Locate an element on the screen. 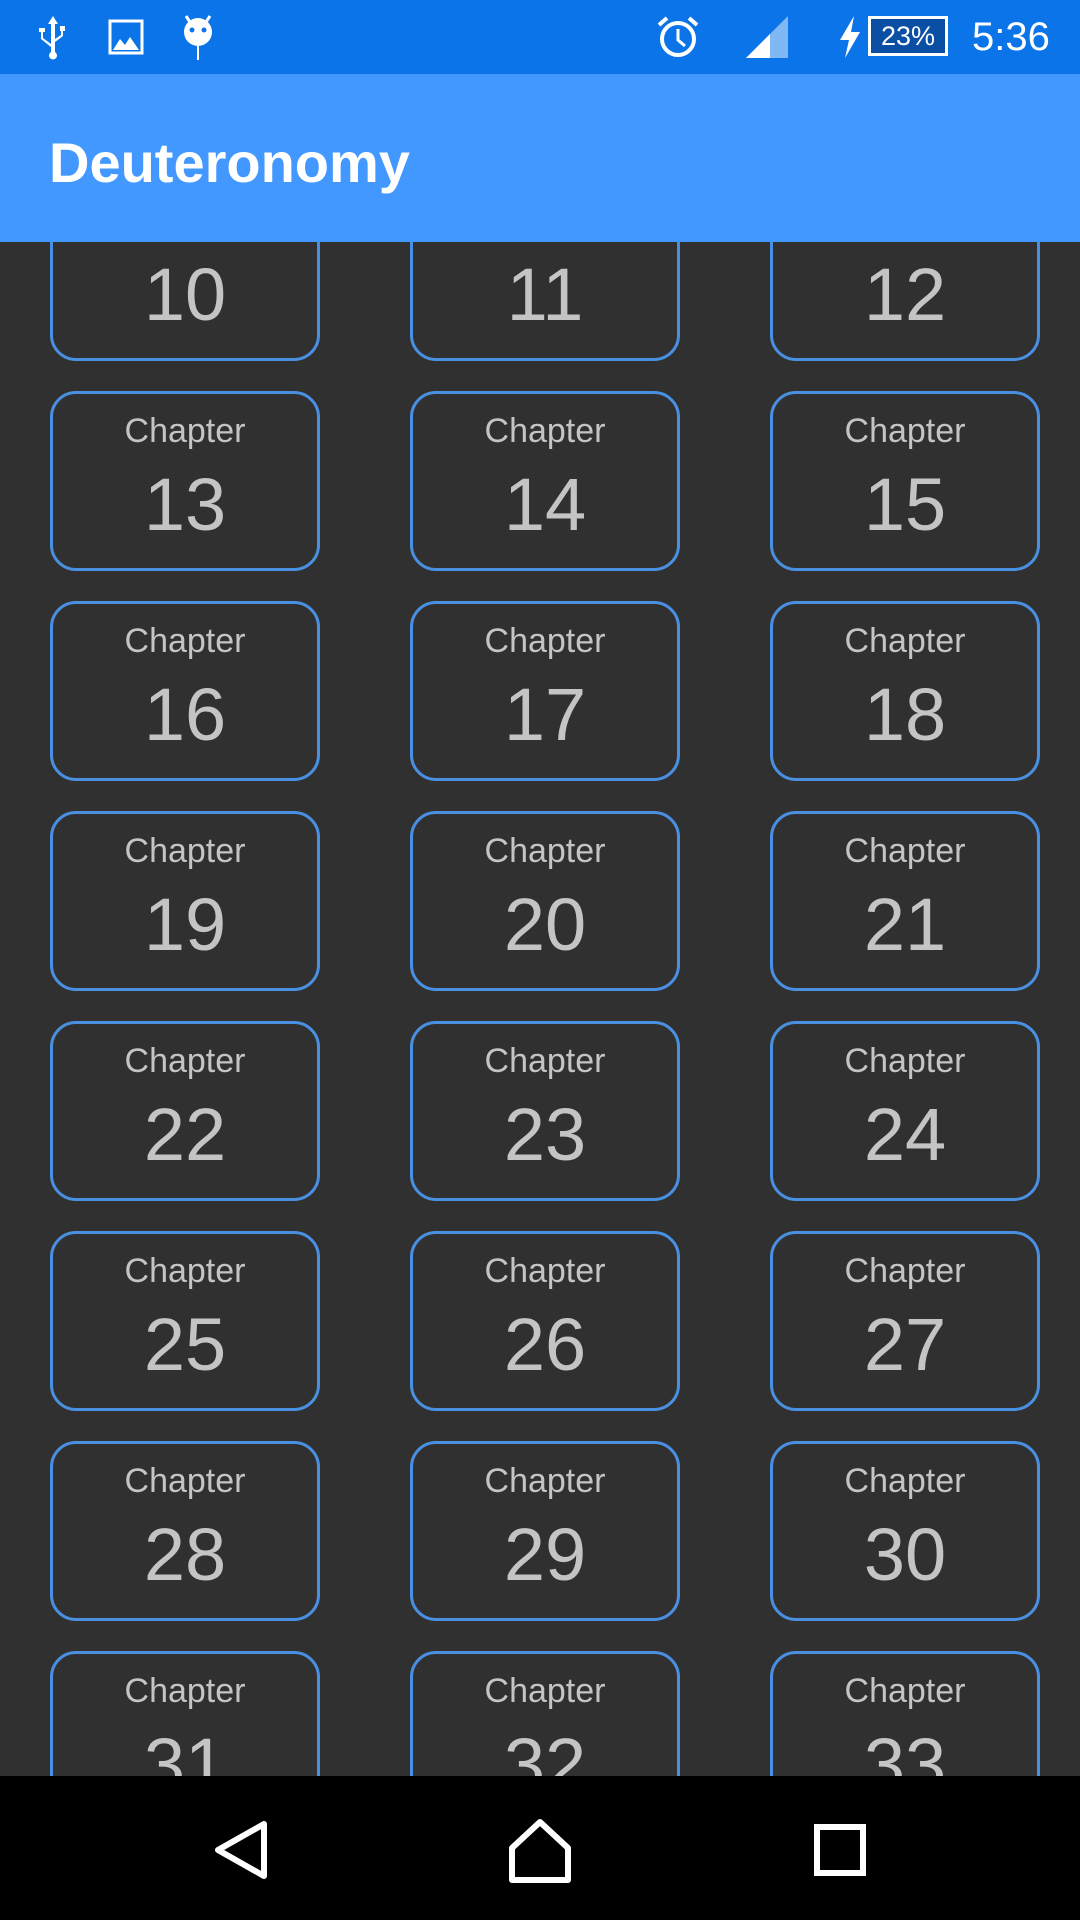  chapter-button-25: Chapter 25 is located at coordinates (185, 1321).